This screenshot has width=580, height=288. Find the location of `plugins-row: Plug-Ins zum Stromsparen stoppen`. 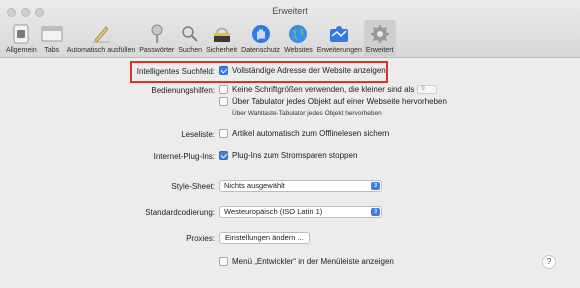

plugins-row: Plug-Ins zum Stromsparen stoppen is located at coordinates (288, 155).